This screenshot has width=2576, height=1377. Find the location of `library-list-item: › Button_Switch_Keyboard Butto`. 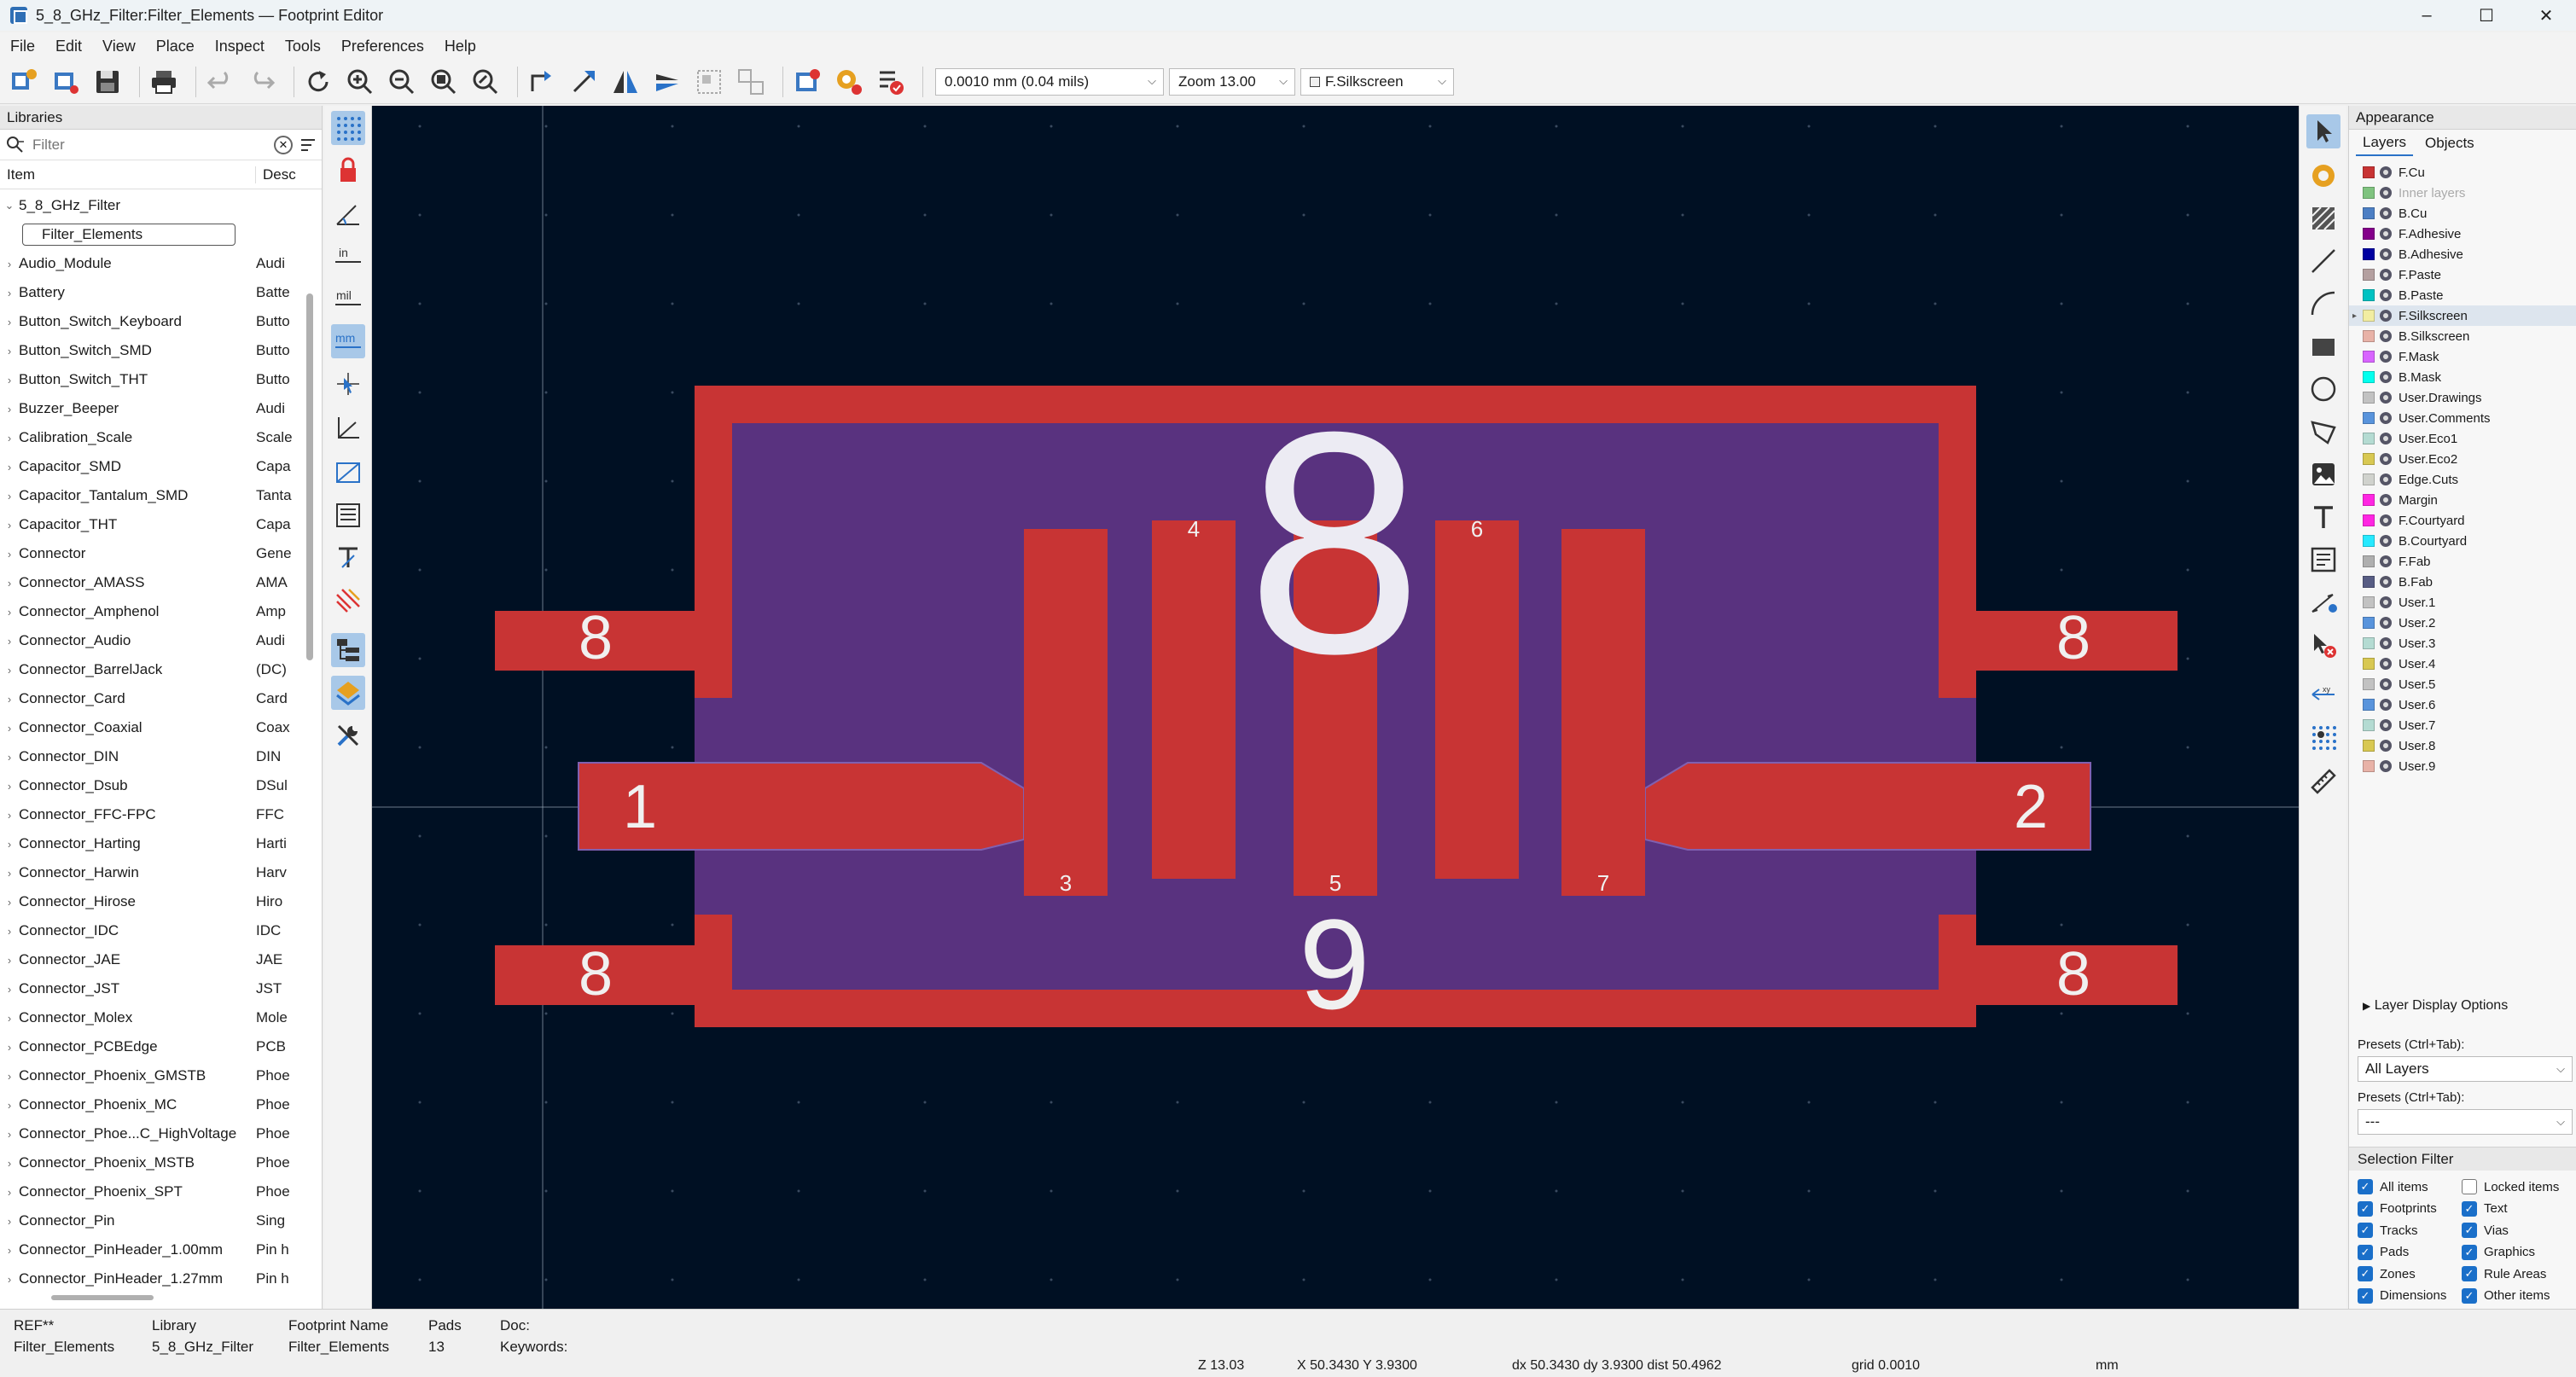

library-list-item: › Button_Switch_Keyboard Butto is located at coordinates (150, 321).